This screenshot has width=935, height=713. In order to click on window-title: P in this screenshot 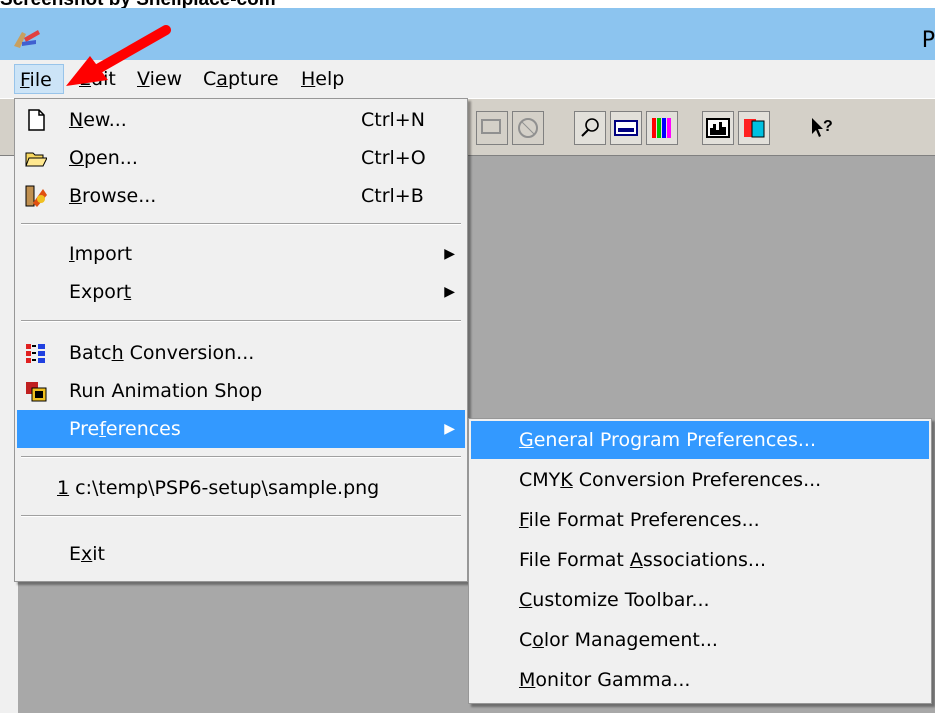, I will do `click(928, 40)`.